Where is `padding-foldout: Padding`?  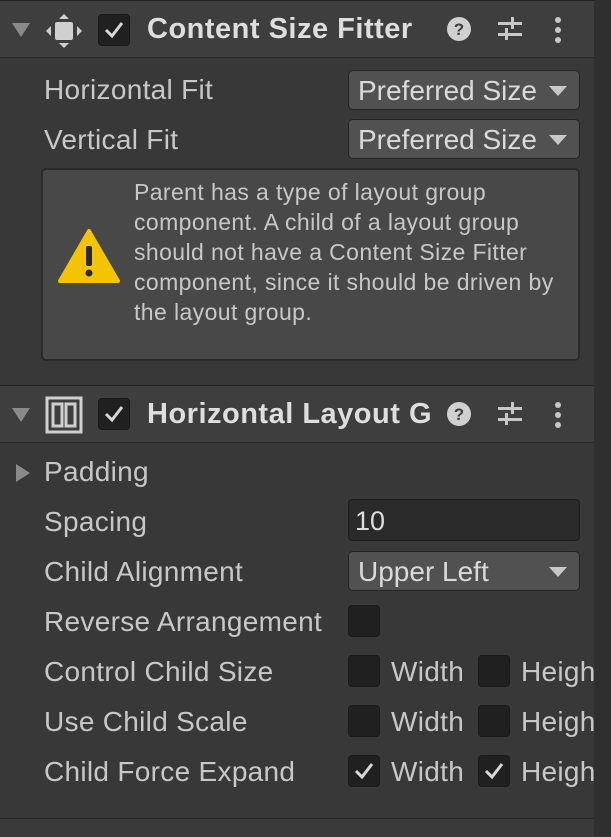
padding-foldout: Padding is located at coordinates (96, 472).